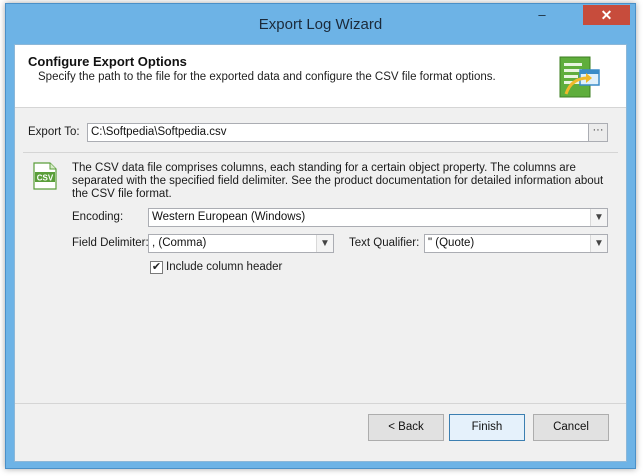 Image resolution: width=643 pixels, height=476 pixels. I want to click on finish-button: Finish, so click(487, 427).